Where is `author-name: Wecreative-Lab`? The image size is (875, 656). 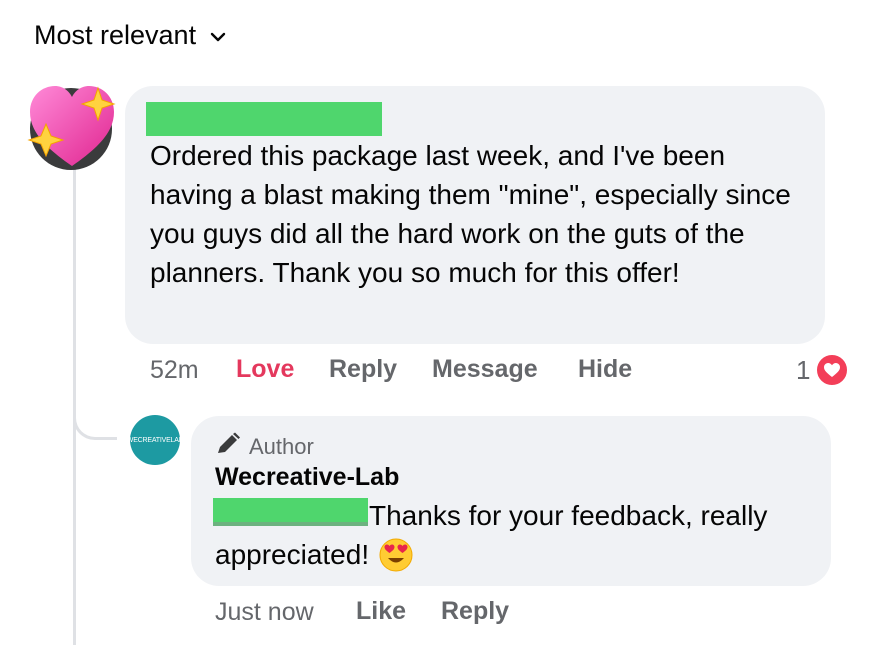 author-name: Wecreative-Lab is located at coordinates (307, 477).